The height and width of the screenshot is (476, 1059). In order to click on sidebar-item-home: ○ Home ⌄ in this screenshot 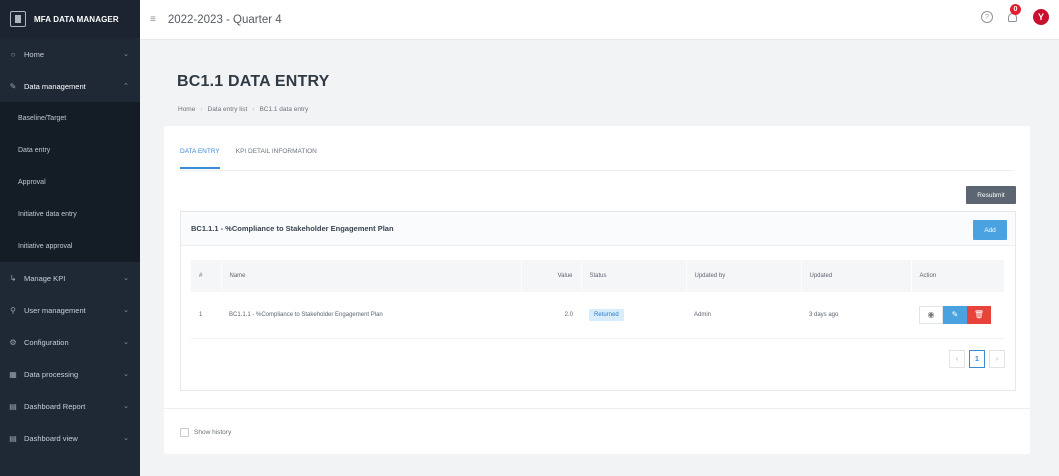, I will do `click(70, 54)`.